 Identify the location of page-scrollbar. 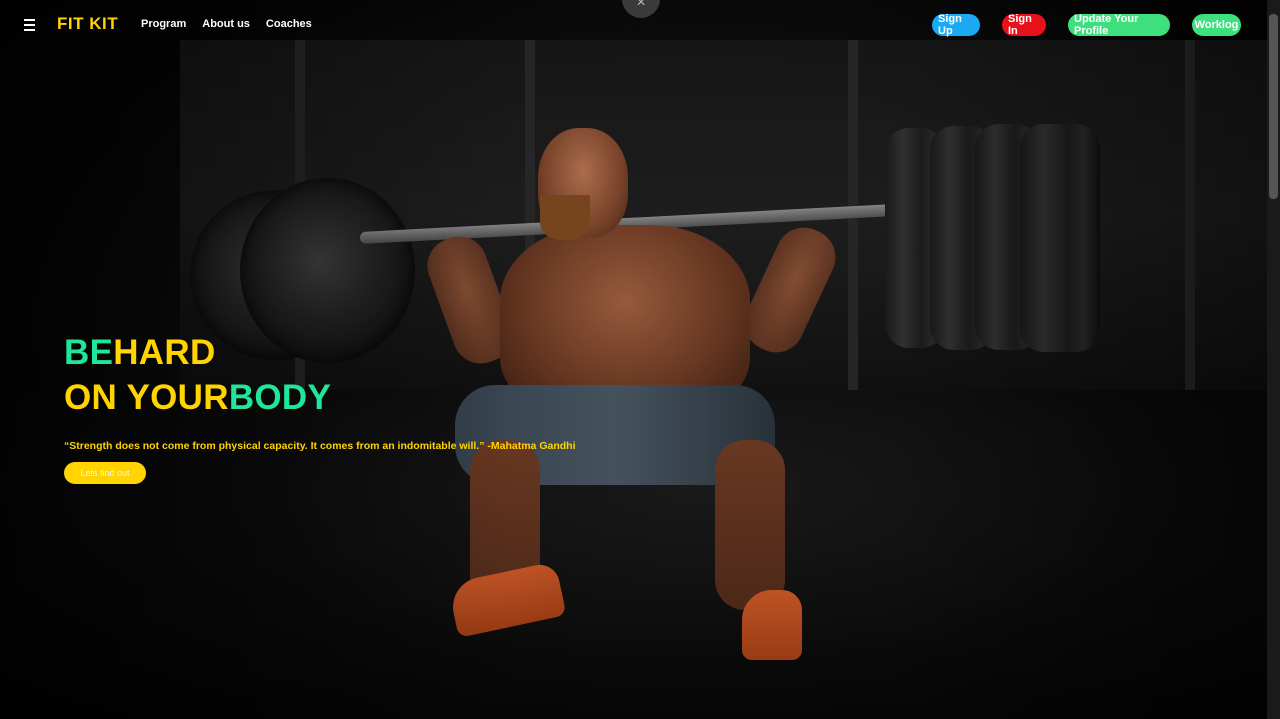
(1273, 359).